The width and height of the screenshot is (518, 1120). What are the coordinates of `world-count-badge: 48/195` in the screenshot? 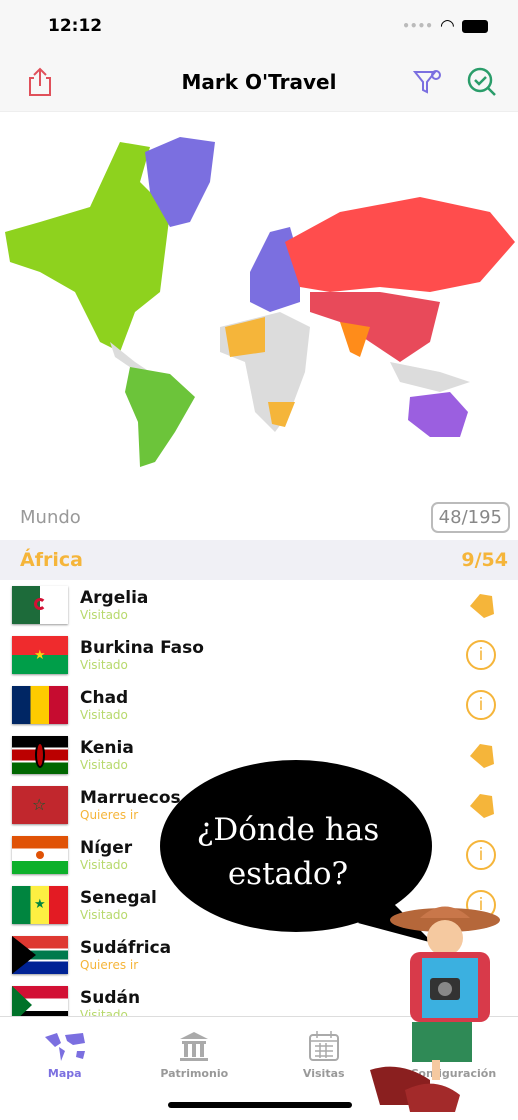 It's located at (470, 517).